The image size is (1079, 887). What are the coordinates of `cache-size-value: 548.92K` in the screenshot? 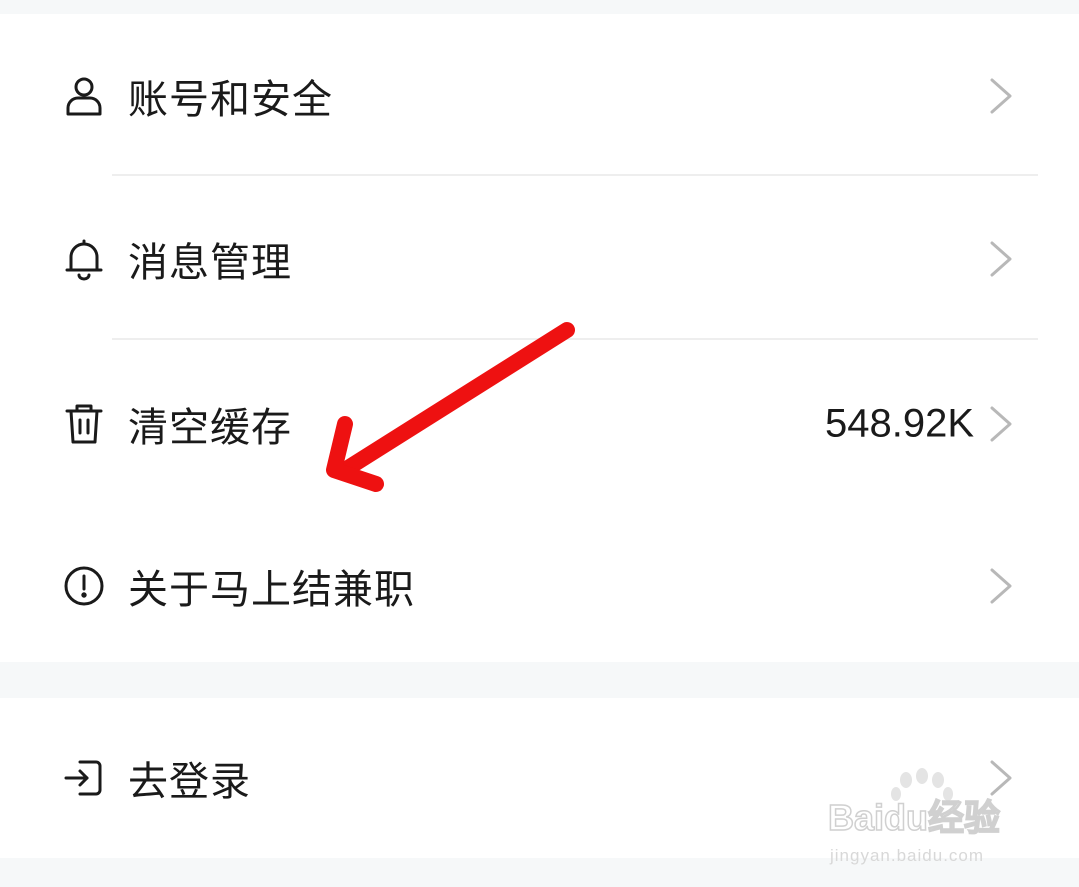 It's located at (899, 423).